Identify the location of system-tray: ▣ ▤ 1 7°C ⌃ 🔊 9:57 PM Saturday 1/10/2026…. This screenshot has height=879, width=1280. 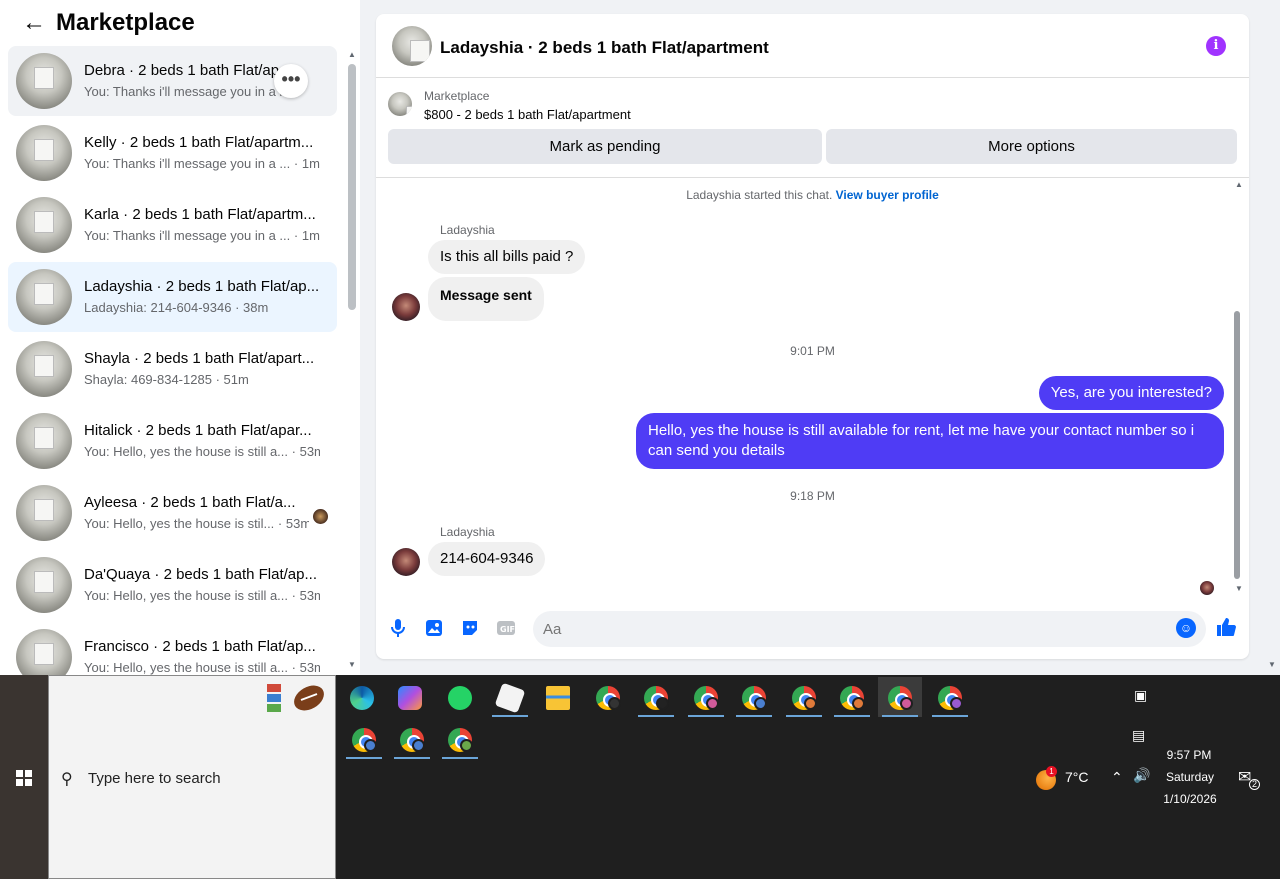
(1150, 777).